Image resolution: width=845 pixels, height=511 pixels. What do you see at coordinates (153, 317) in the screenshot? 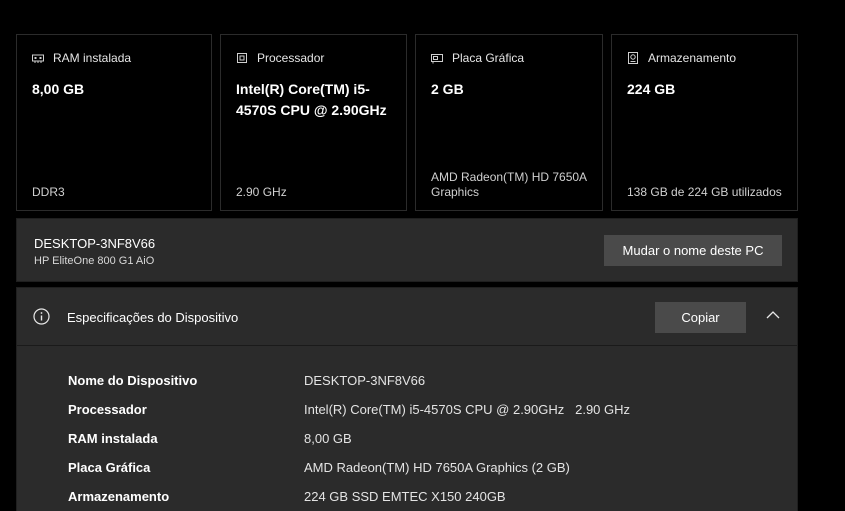
I see `device-specifications-title: Especificações do Dispositivo` at bounding box center [153, 317].